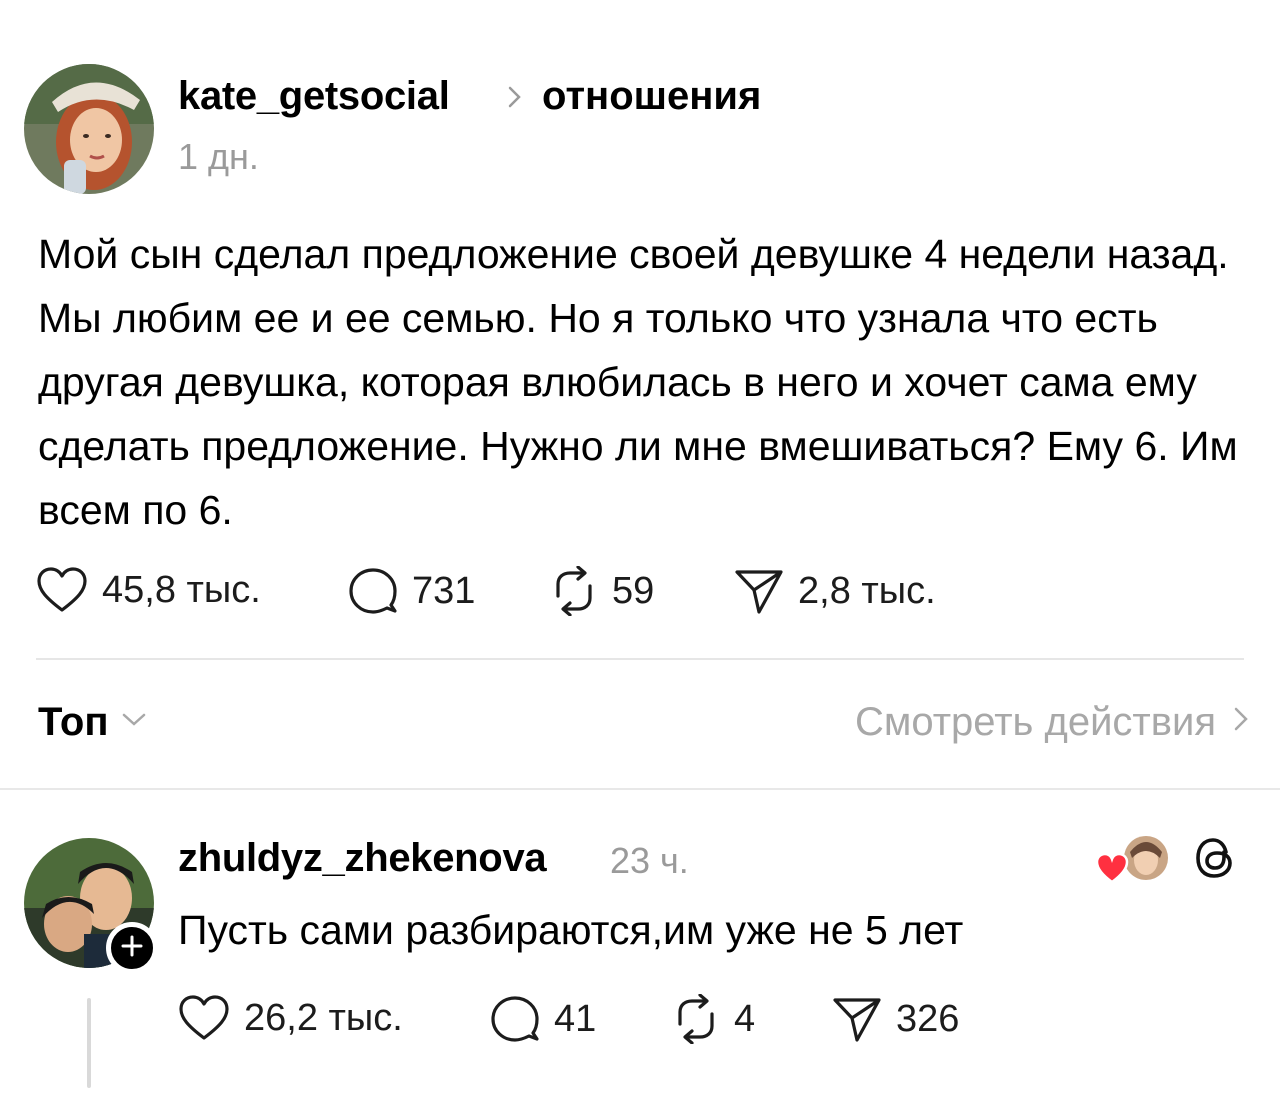 This screenshot has height=1102, width=1280. Describe the element at coordinates (649, 860) in the screenshot. I see `reply-timestamp: 23 ч.` at that location.